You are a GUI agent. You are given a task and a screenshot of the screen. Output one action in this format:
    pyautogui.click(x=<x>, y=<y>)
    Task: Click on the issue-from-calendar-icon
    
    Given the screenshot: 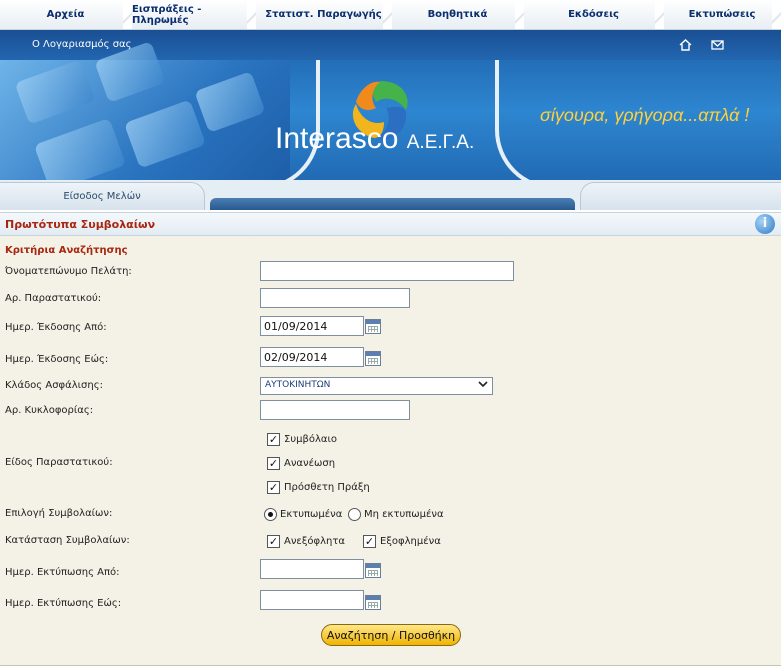 What is the action you would take?
    pyautogui.click(x=373, y=326)
    